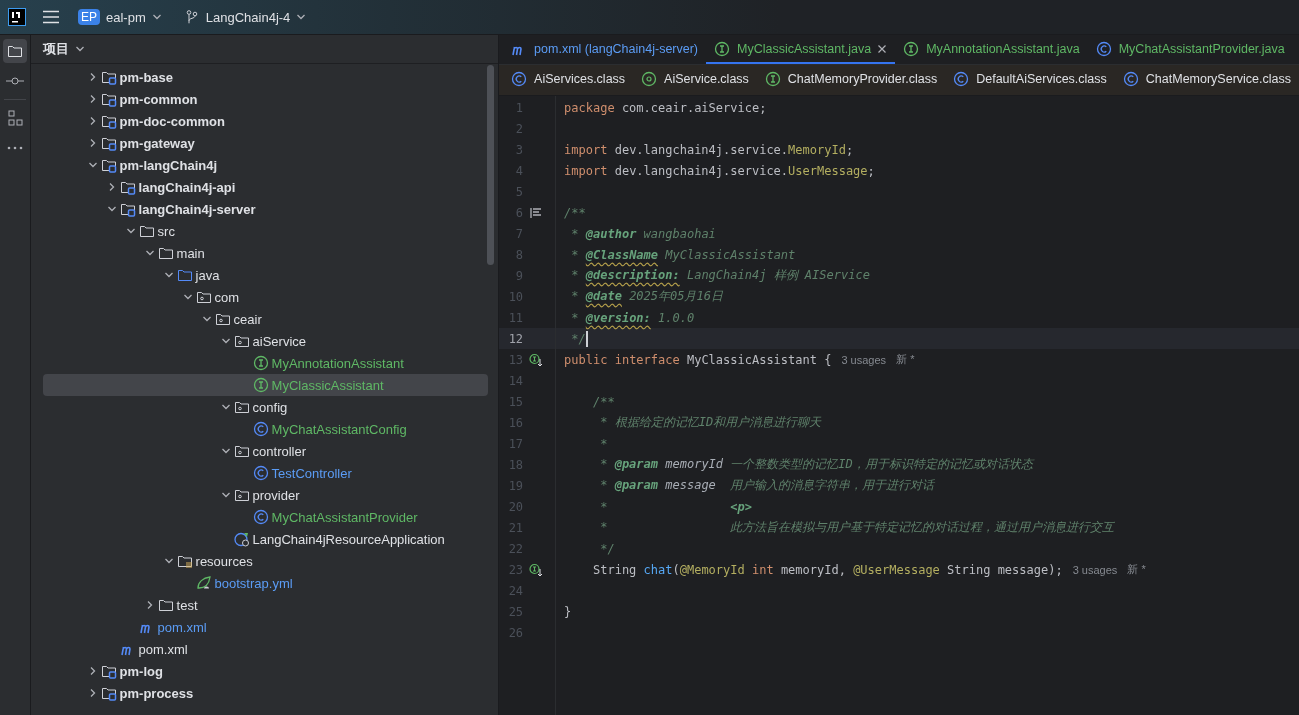 This screenshot has width=1299, height=715. Describe the element at coordinates (55, 49) in the screenshot. I see `panel-title: 项目` at that location.